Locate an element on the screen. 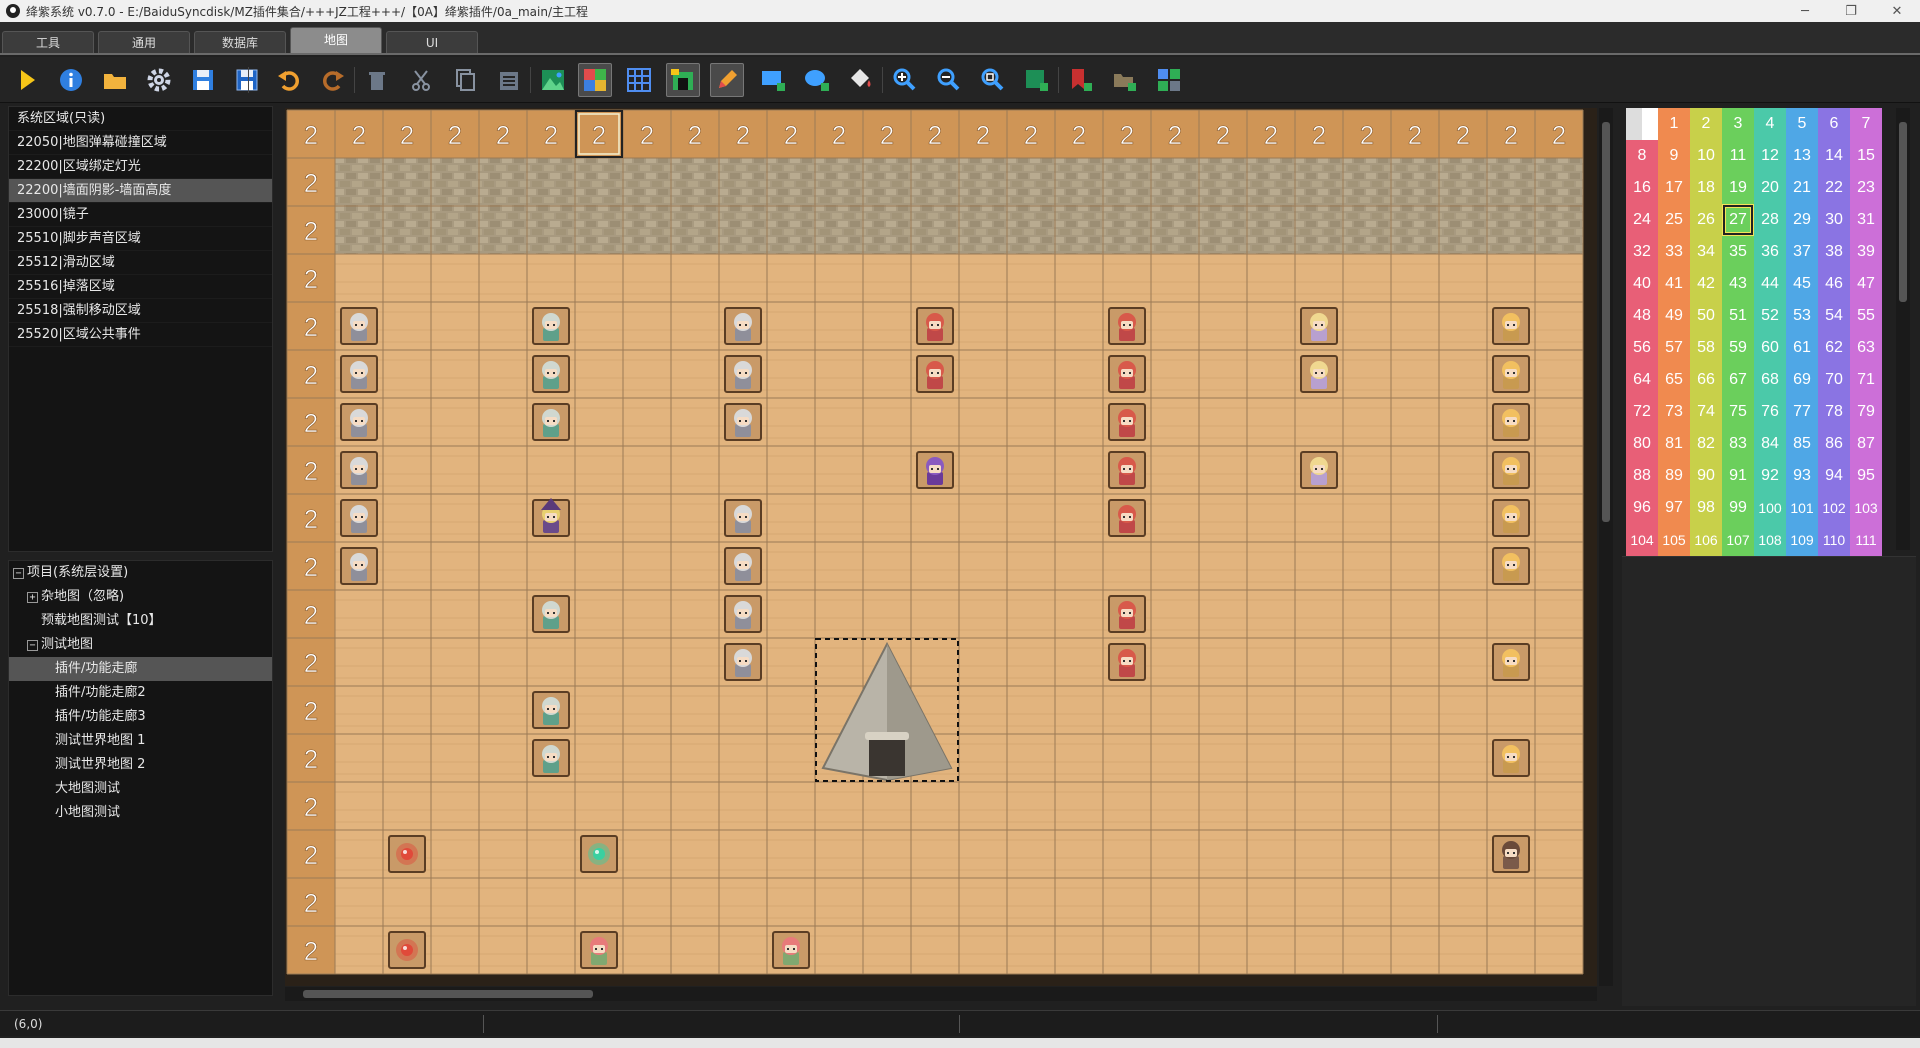  palette-cell: 75 is located at coordinates (1738, 412).